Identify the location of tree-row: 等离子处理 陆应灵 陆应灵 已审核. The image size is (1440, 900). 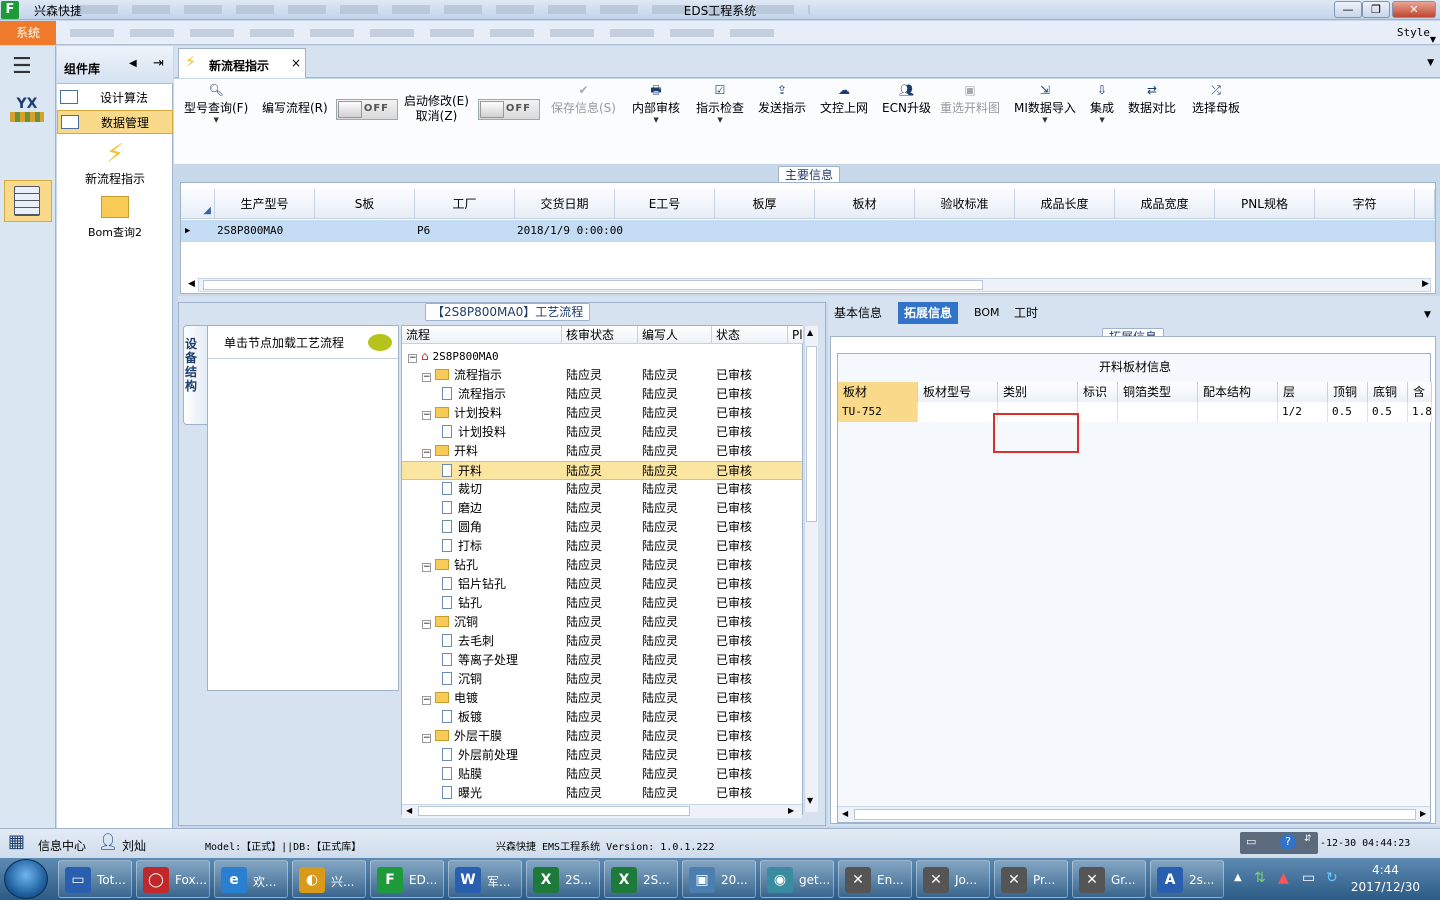
(602, 660).